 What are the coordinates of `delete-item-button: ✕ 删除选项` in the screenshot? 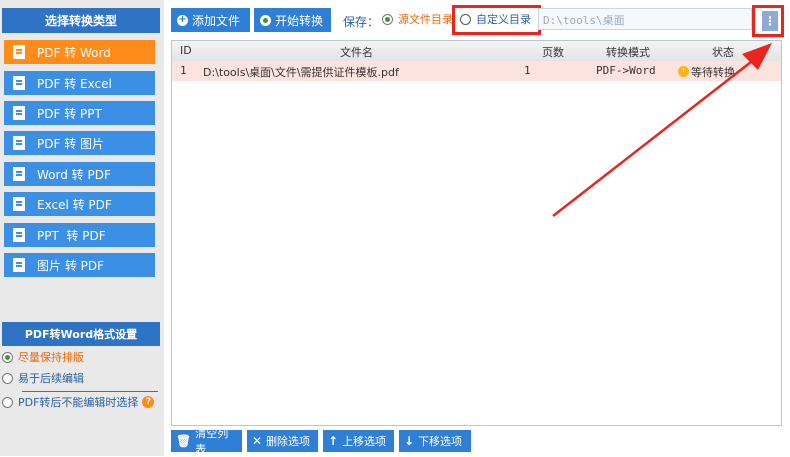 It's located at (282, 441).